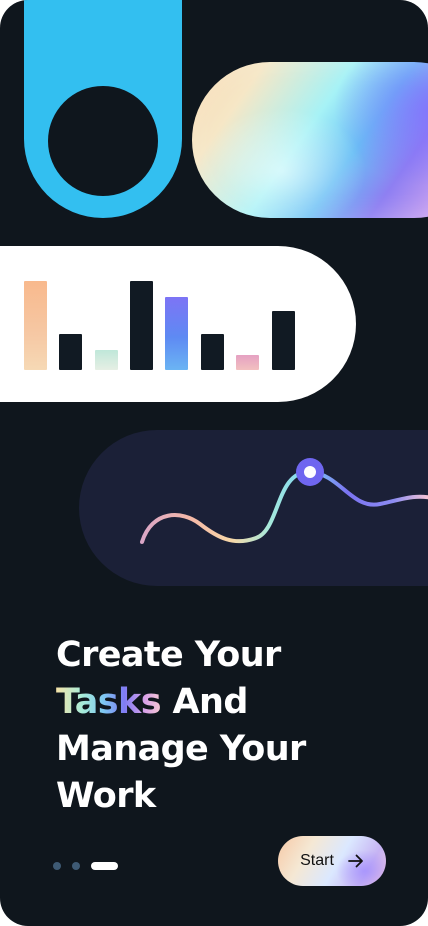 This screenshot has width=428, height=926. I want to click on start-button: Start, so click(332, 861).